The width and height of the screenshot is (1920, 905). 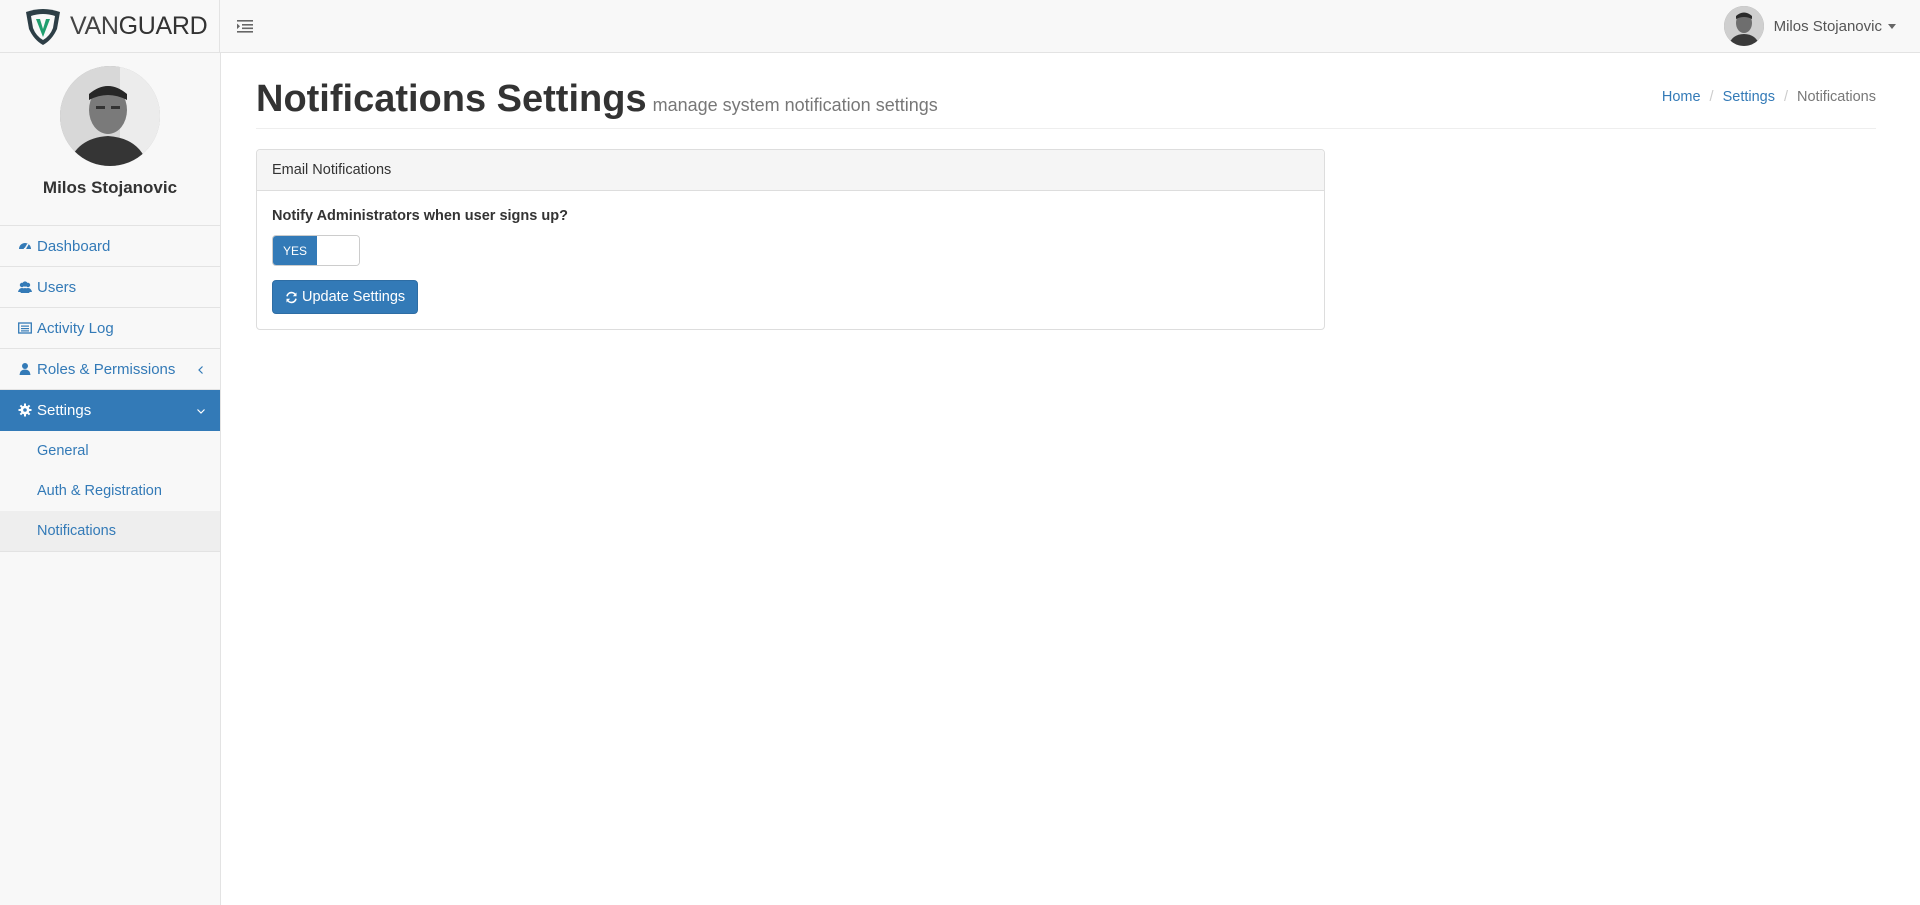 I want to click on profile-name: Milos Stojanovic, so click(x=110, y=187).